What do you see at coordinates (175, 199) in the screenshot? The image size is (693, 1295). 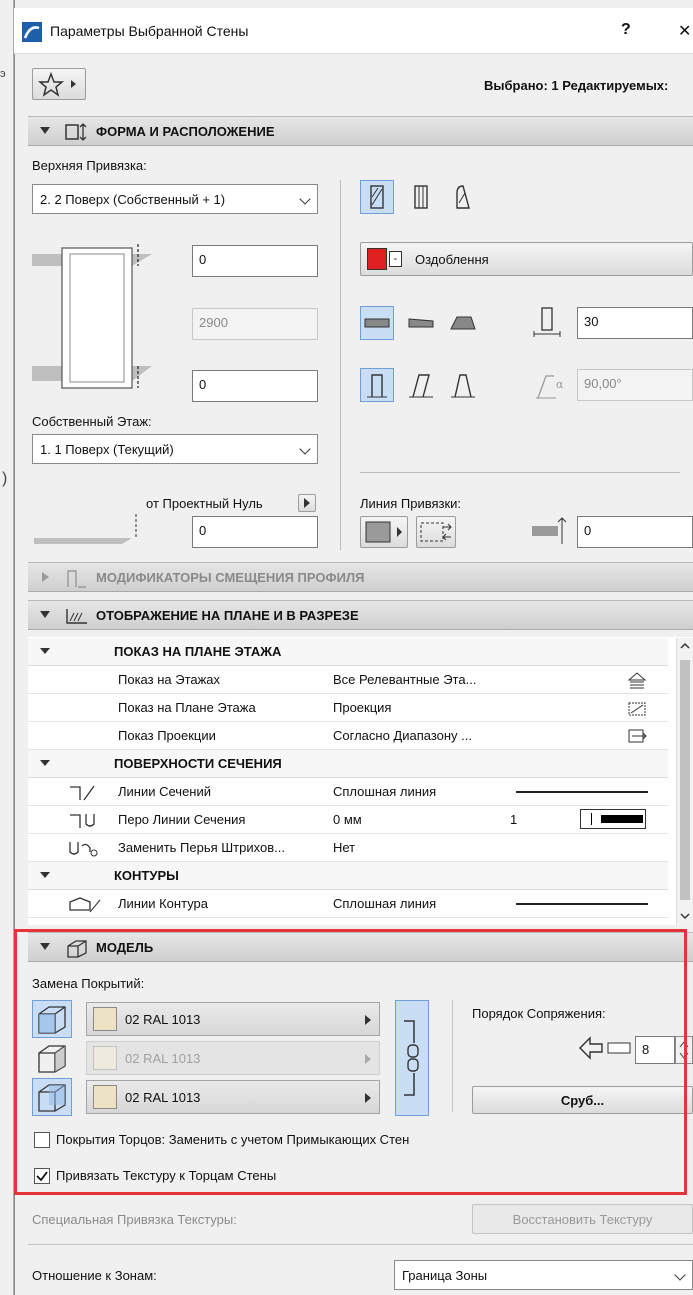 I see `top-link-select: 2. 2 Поверх (Собственный + 1)` at bounding box center [175, 199].